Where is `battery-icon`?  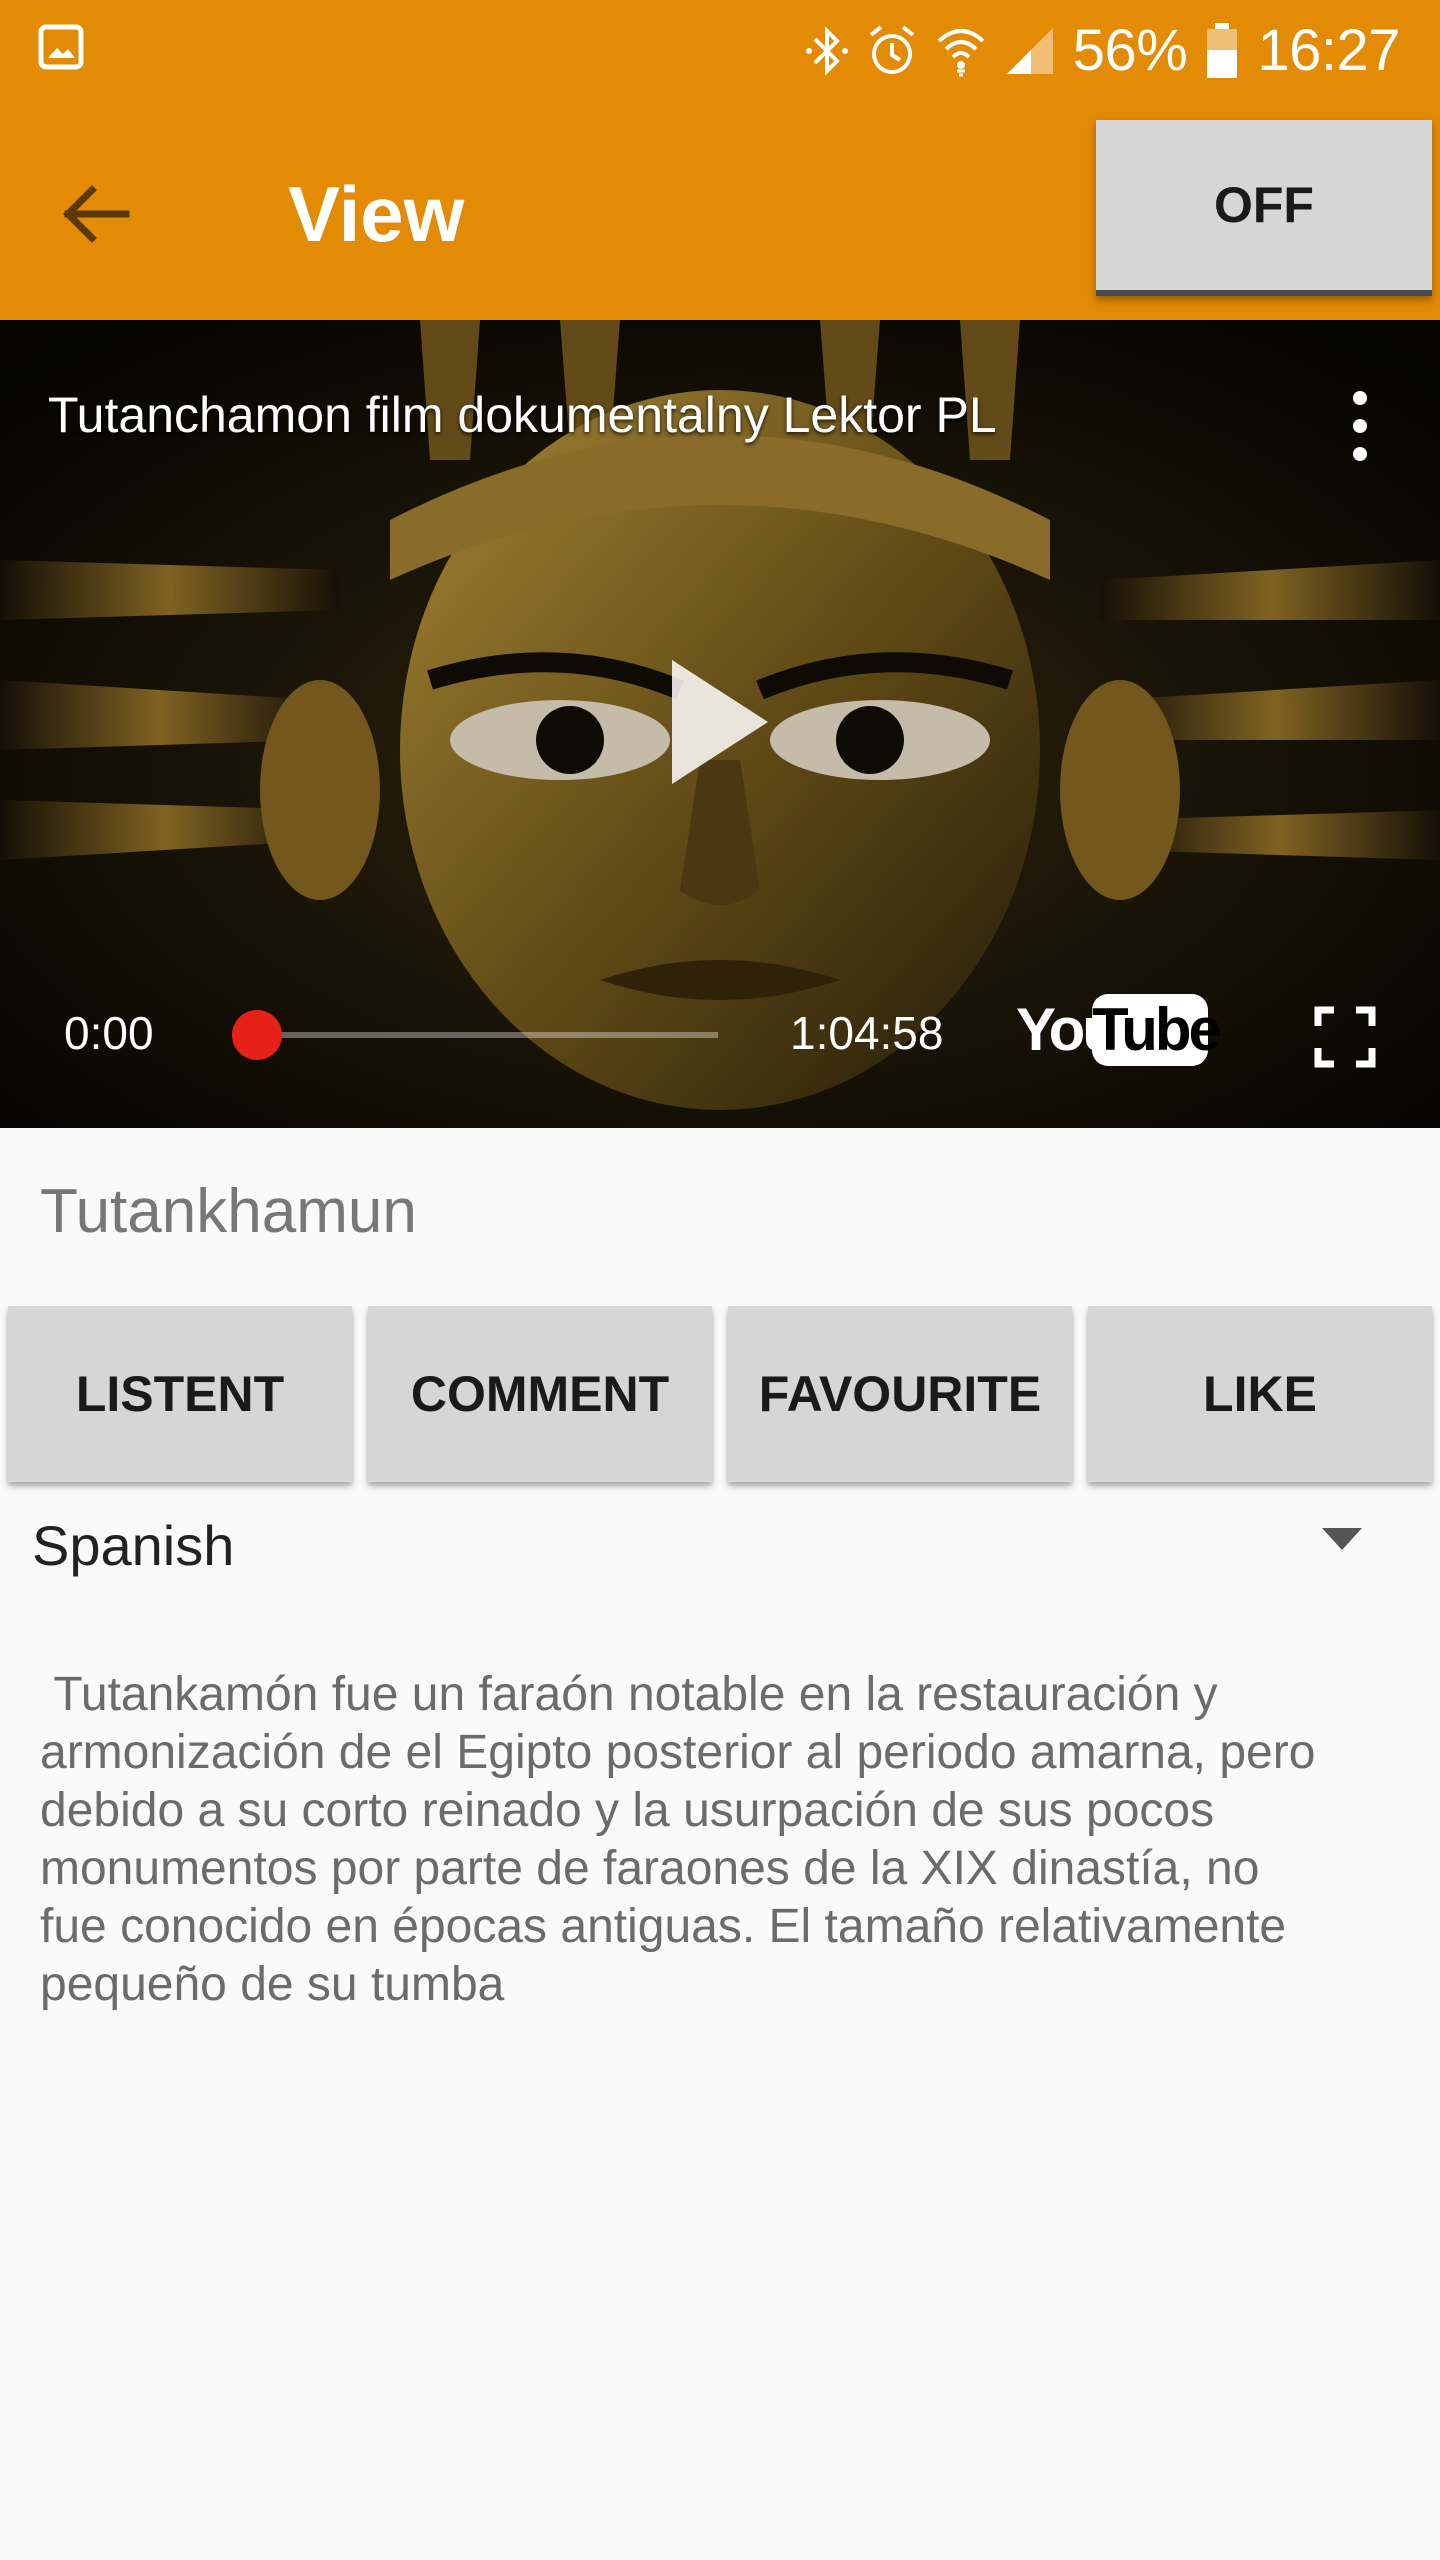
battery-icon is located at coordinates (1222, 50).